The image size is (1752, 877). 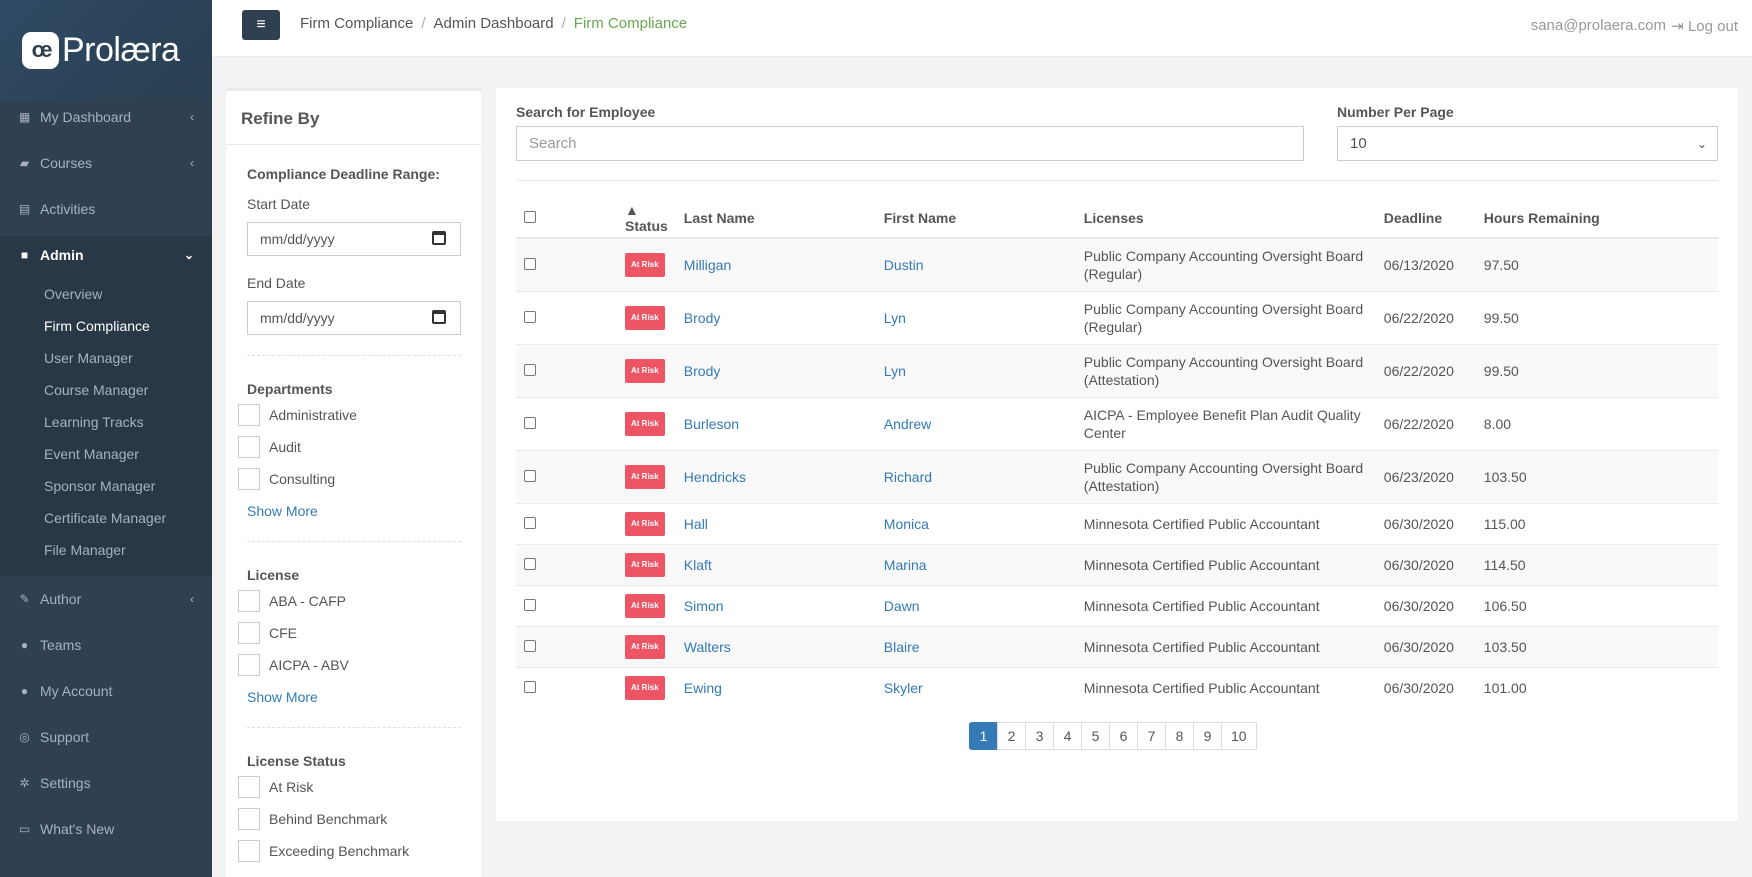 I want to click on menu-toggle-button: ≡, so click(x=261, y=25).